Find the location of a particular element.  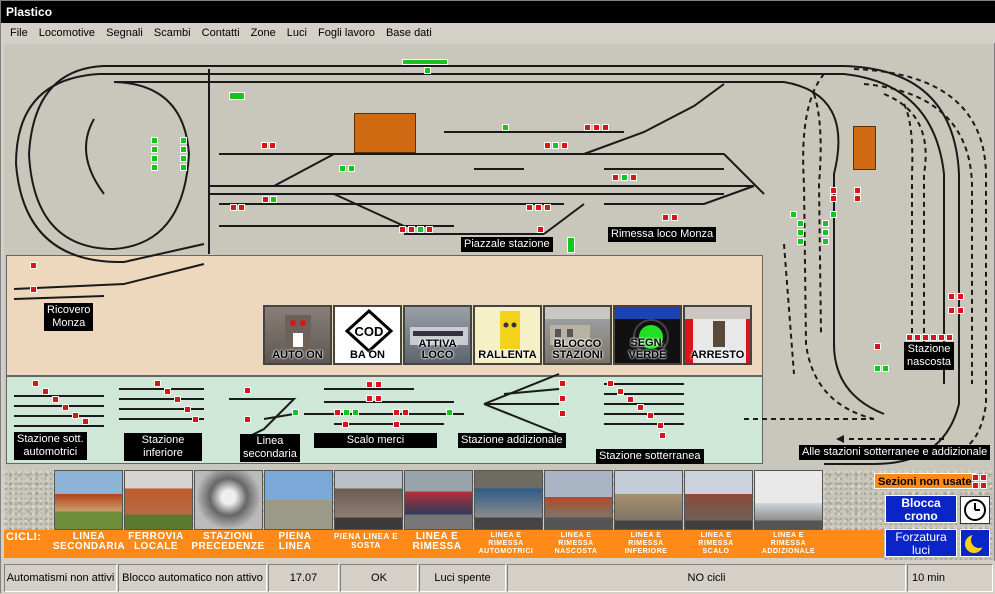

menu-segnali: Segnali is located at coordinates (124, 33).